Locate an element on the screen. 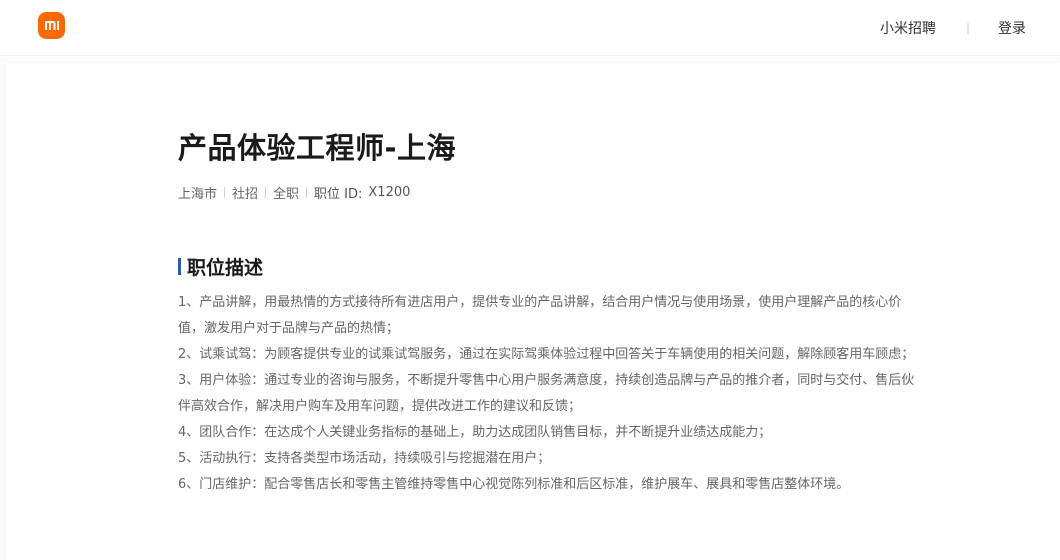 Image resolution: width=1060 pixels, height=560 pixels. description-title-text: 职位描述 is located at coordinates (225, 268).